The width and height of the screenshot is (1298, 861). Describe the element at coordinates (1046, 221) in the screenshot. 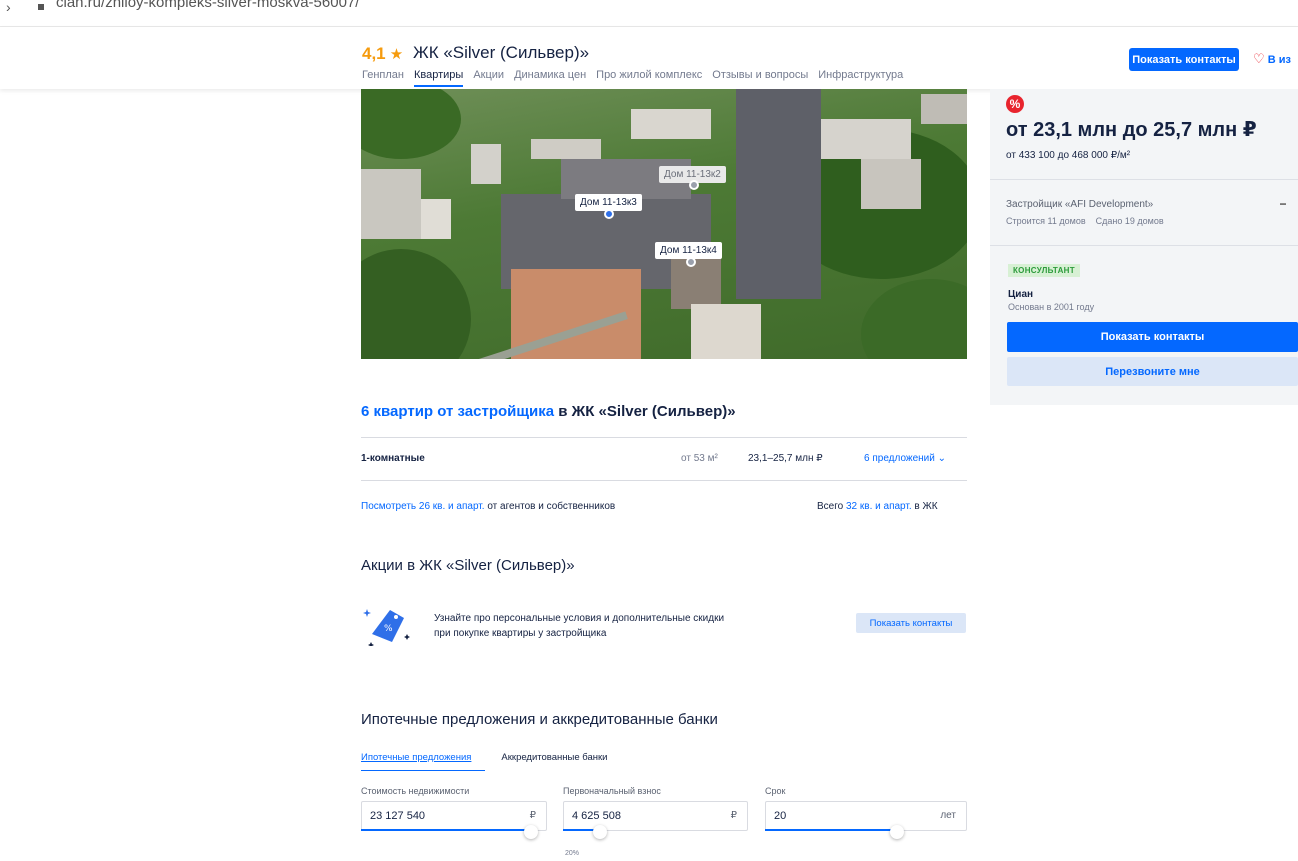

I see `developer-building-count: Строится 11 домов` at that location.